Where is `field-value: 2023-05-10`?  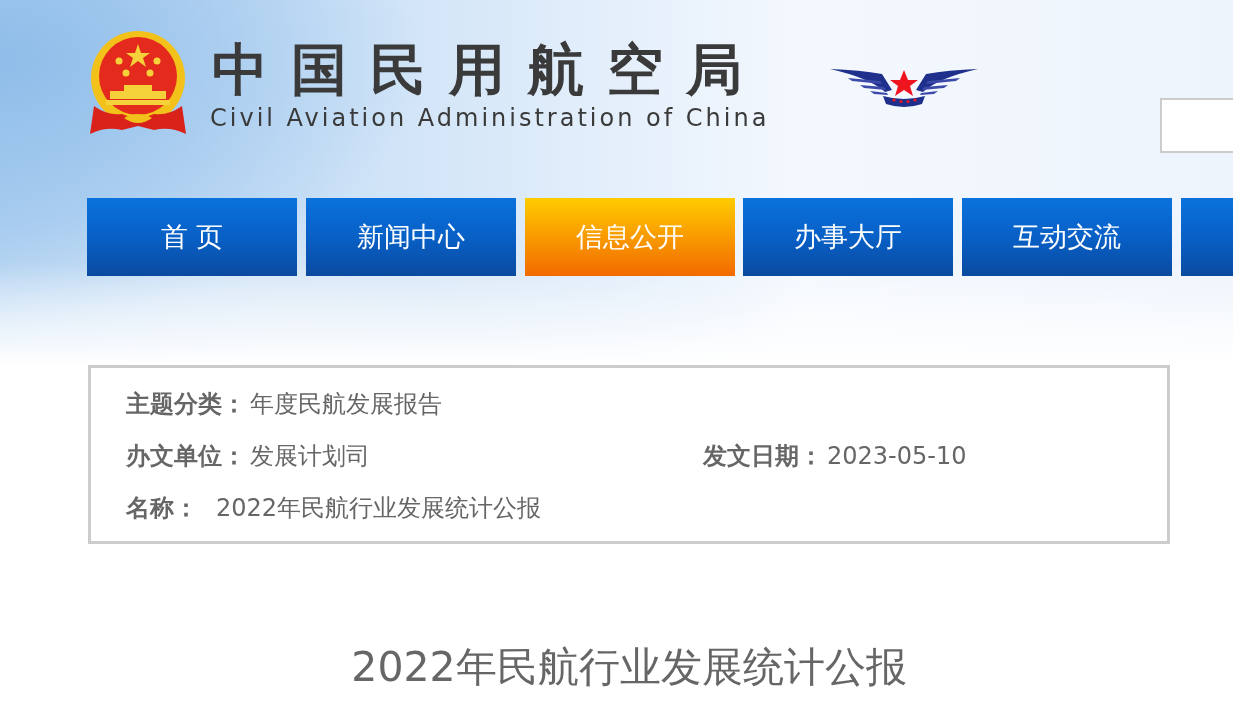 field-value: 2023-05-10 is located at coordinates (897, 456).